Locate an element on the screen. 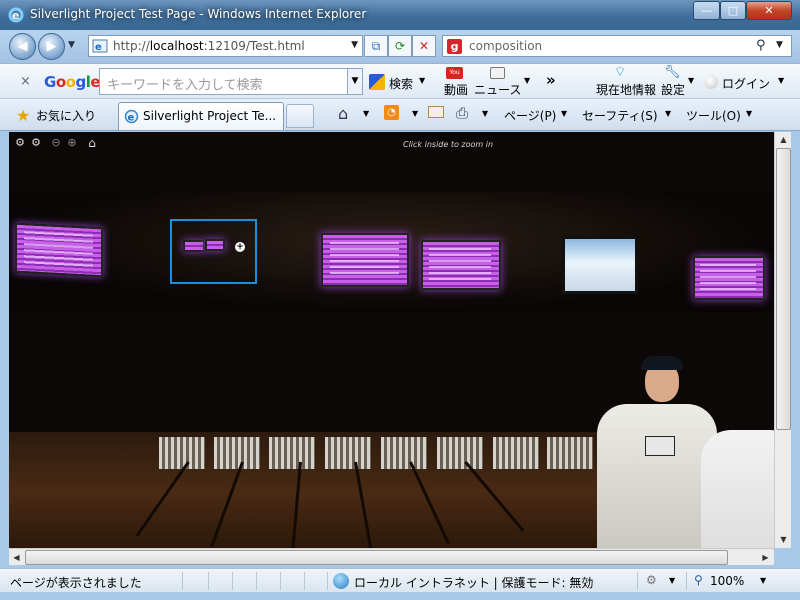 The height and width of the screenshot is (600, 800). feeds-dropdown: ▼ is located at coordinates (415, 113).